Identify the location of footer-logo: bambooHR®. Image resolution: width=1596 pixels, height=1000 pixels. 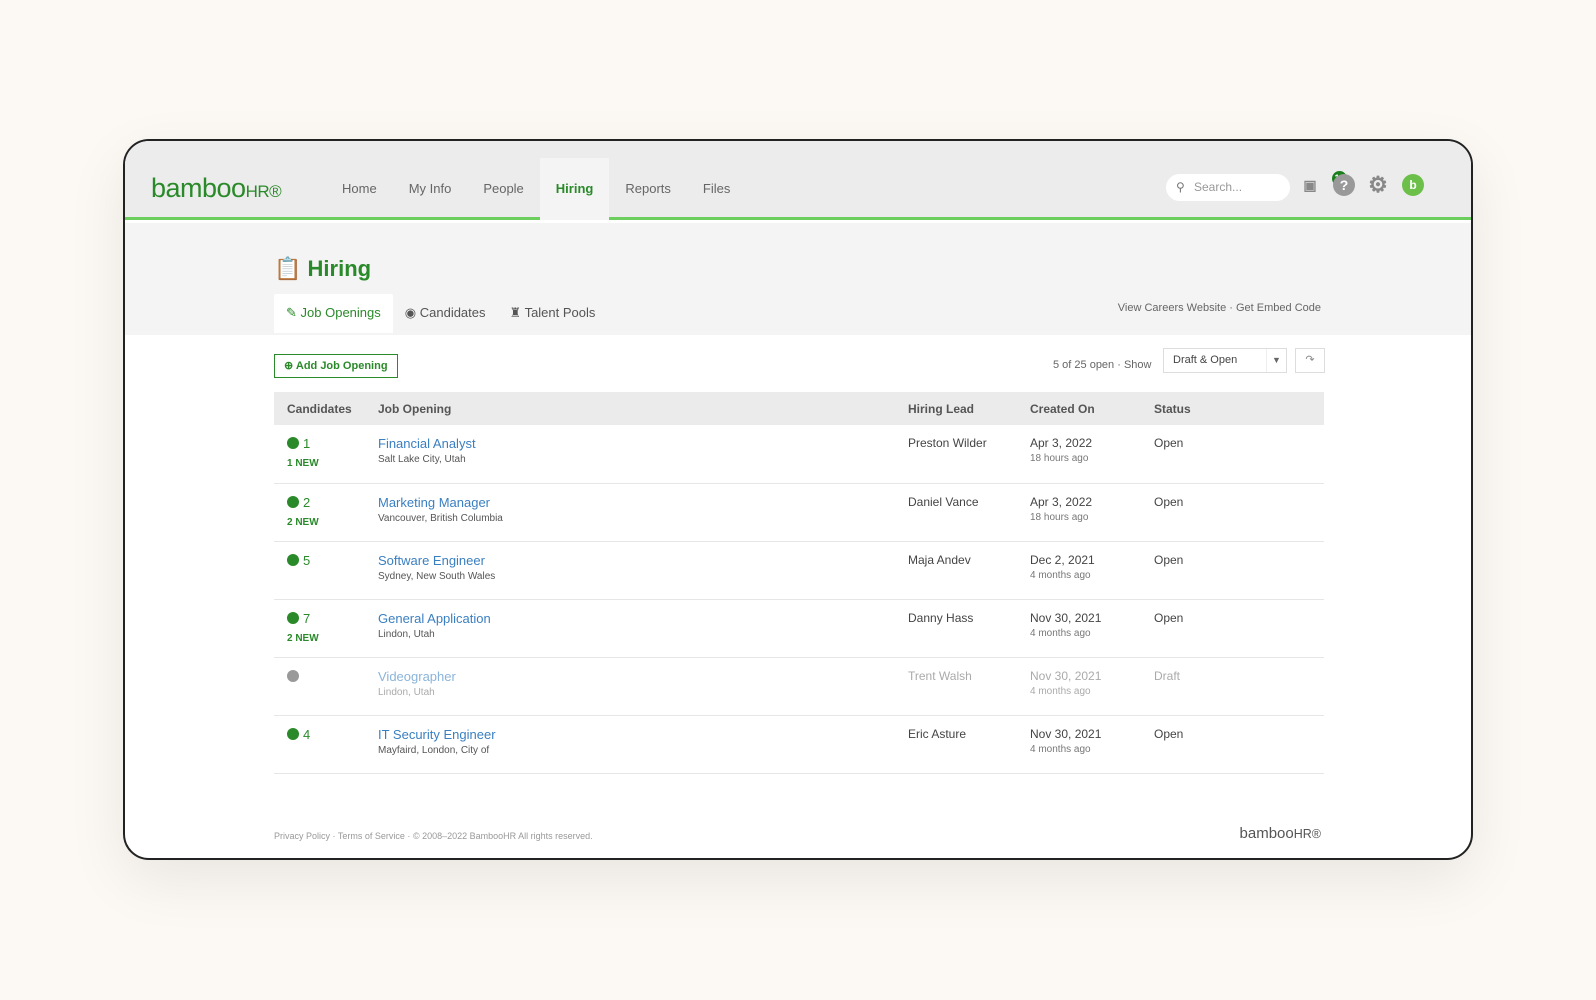
(1280, 833).